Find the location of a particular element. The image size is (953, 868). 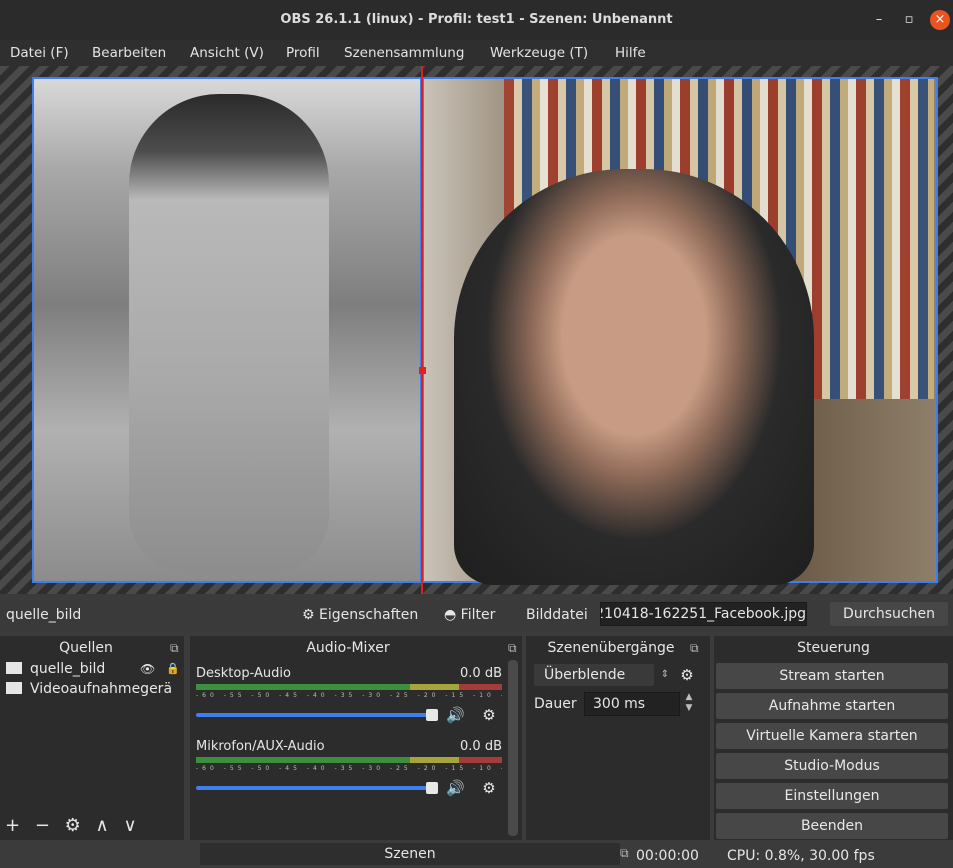

camera-icon is located at coordinates (14, 688).